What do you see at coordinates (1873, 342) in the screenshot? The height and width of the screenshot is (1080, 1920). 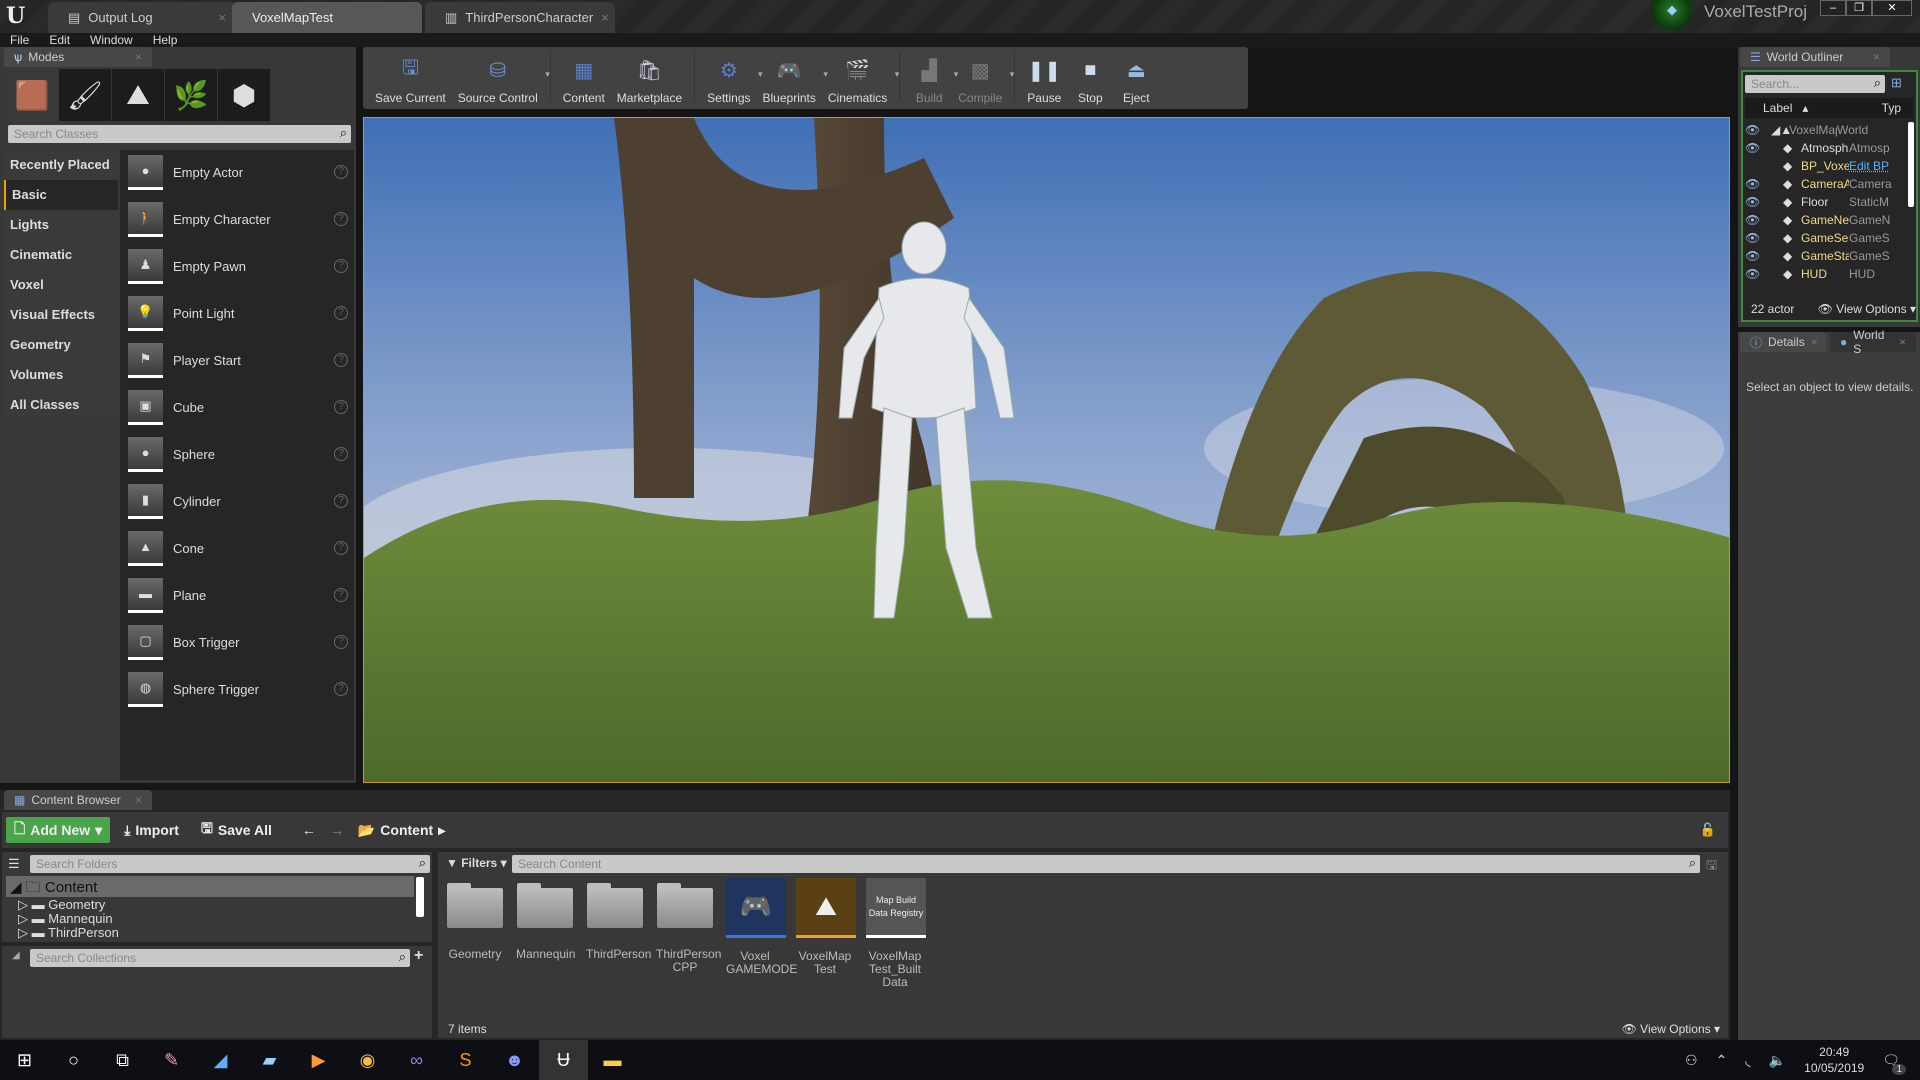 I see `world-settings-tab: ● World S ×` at bounding box center [1873, 342].